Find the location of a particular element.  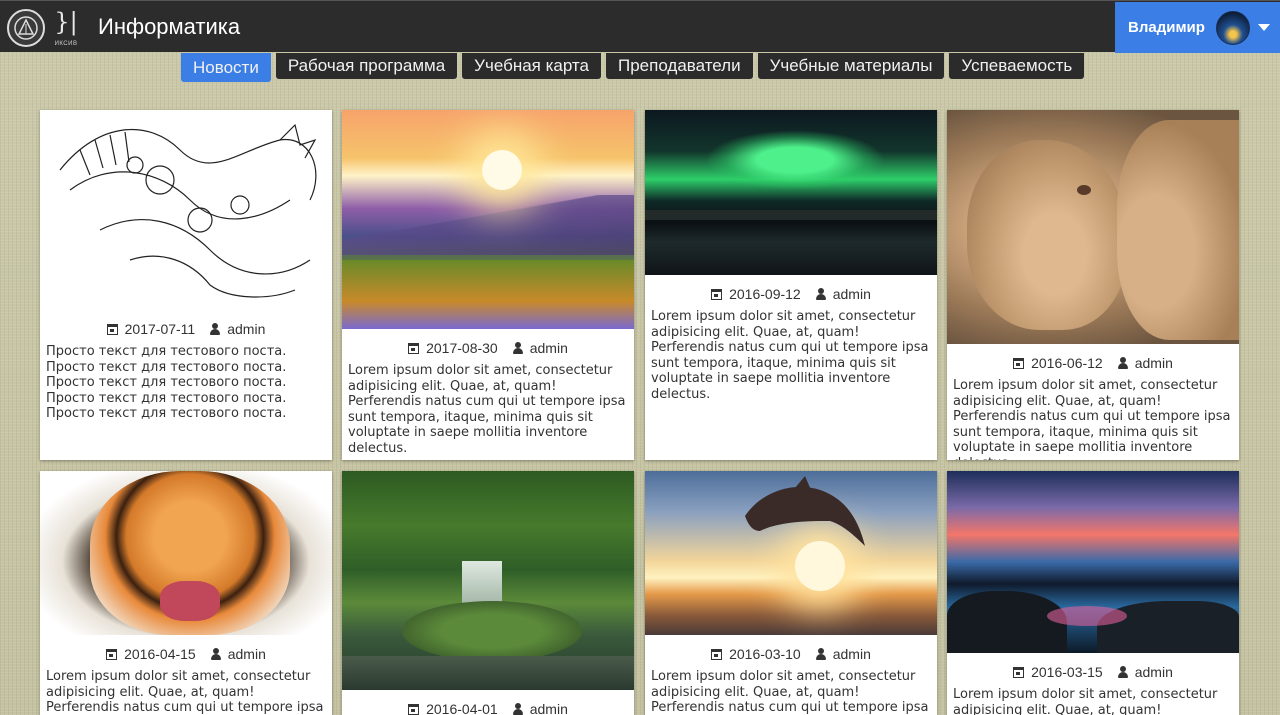

post-date: 2017-08-30 is located at coordinates (462, 348).